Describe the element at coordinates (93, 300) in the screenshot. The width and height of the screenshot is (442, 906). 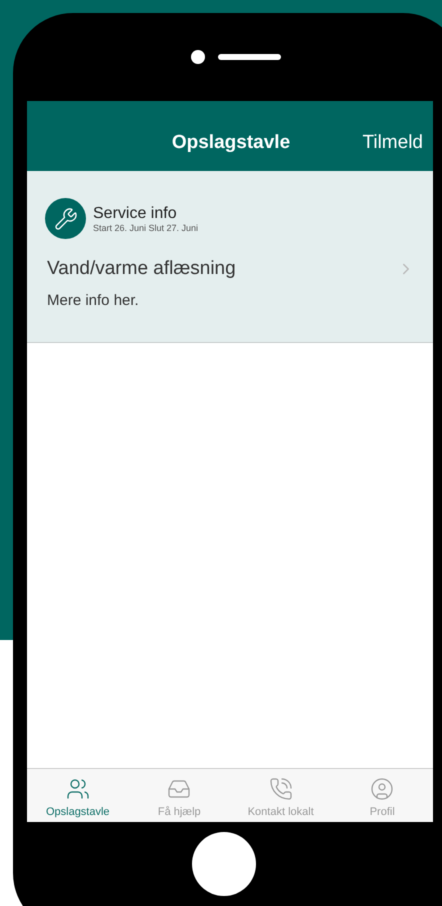
I see `notice-body: Mere info her.` at that location.